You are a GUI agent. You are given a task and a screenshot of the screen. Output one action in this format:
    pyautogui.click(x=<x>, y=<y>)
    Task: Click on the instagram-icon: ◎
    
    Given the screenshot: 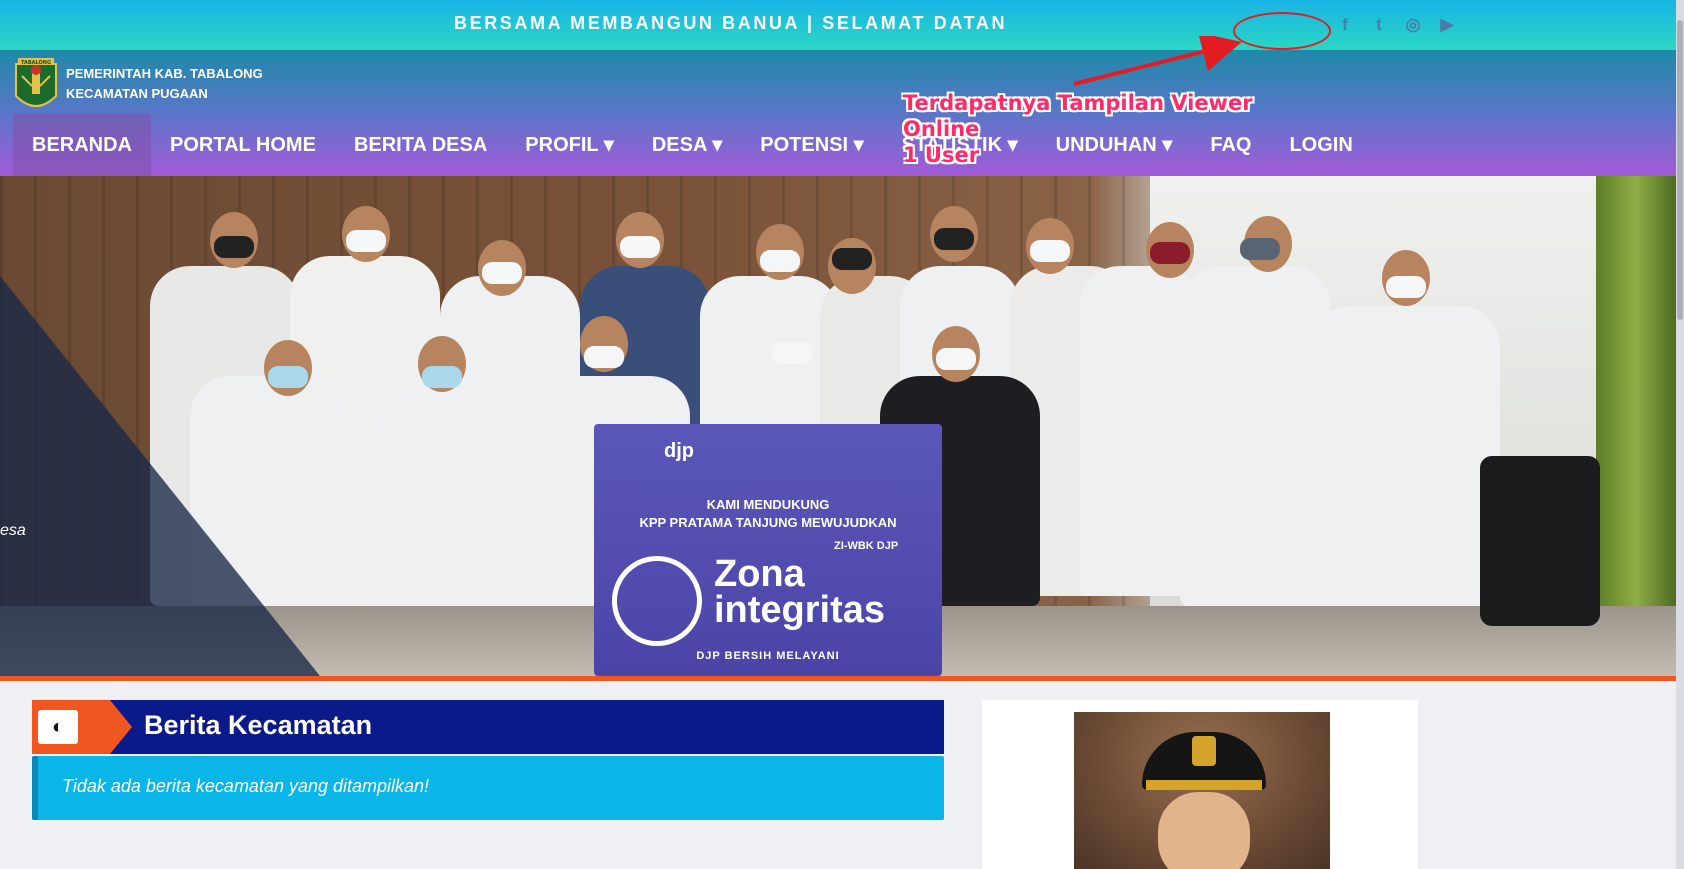 What is the action you would take?
    pyautogui.click(x=1413, y=25)
    